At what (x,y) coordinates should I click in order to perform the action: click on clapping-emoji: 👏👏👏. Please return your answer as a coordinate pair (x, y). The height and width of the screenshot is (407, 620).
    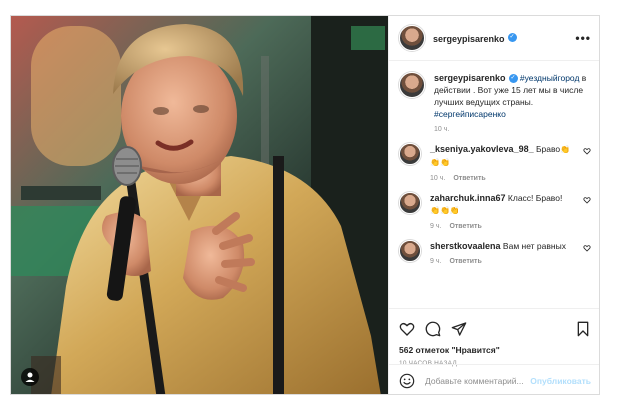
    Looking at the image, I should click on (445, 210).